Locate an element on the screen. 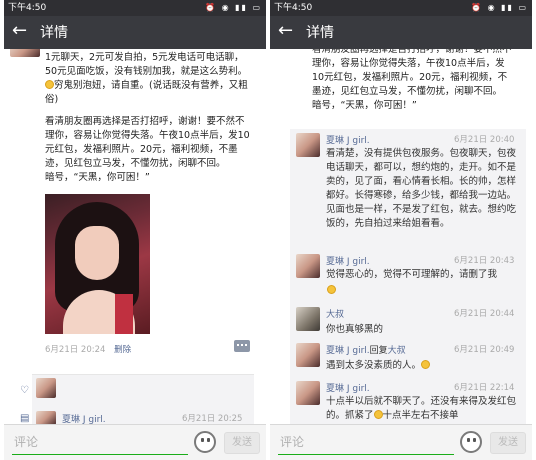 This screenshot has width=536, height=460. comment-text: 遇到太多没素质的人。 is located at coordinates (422, 366).